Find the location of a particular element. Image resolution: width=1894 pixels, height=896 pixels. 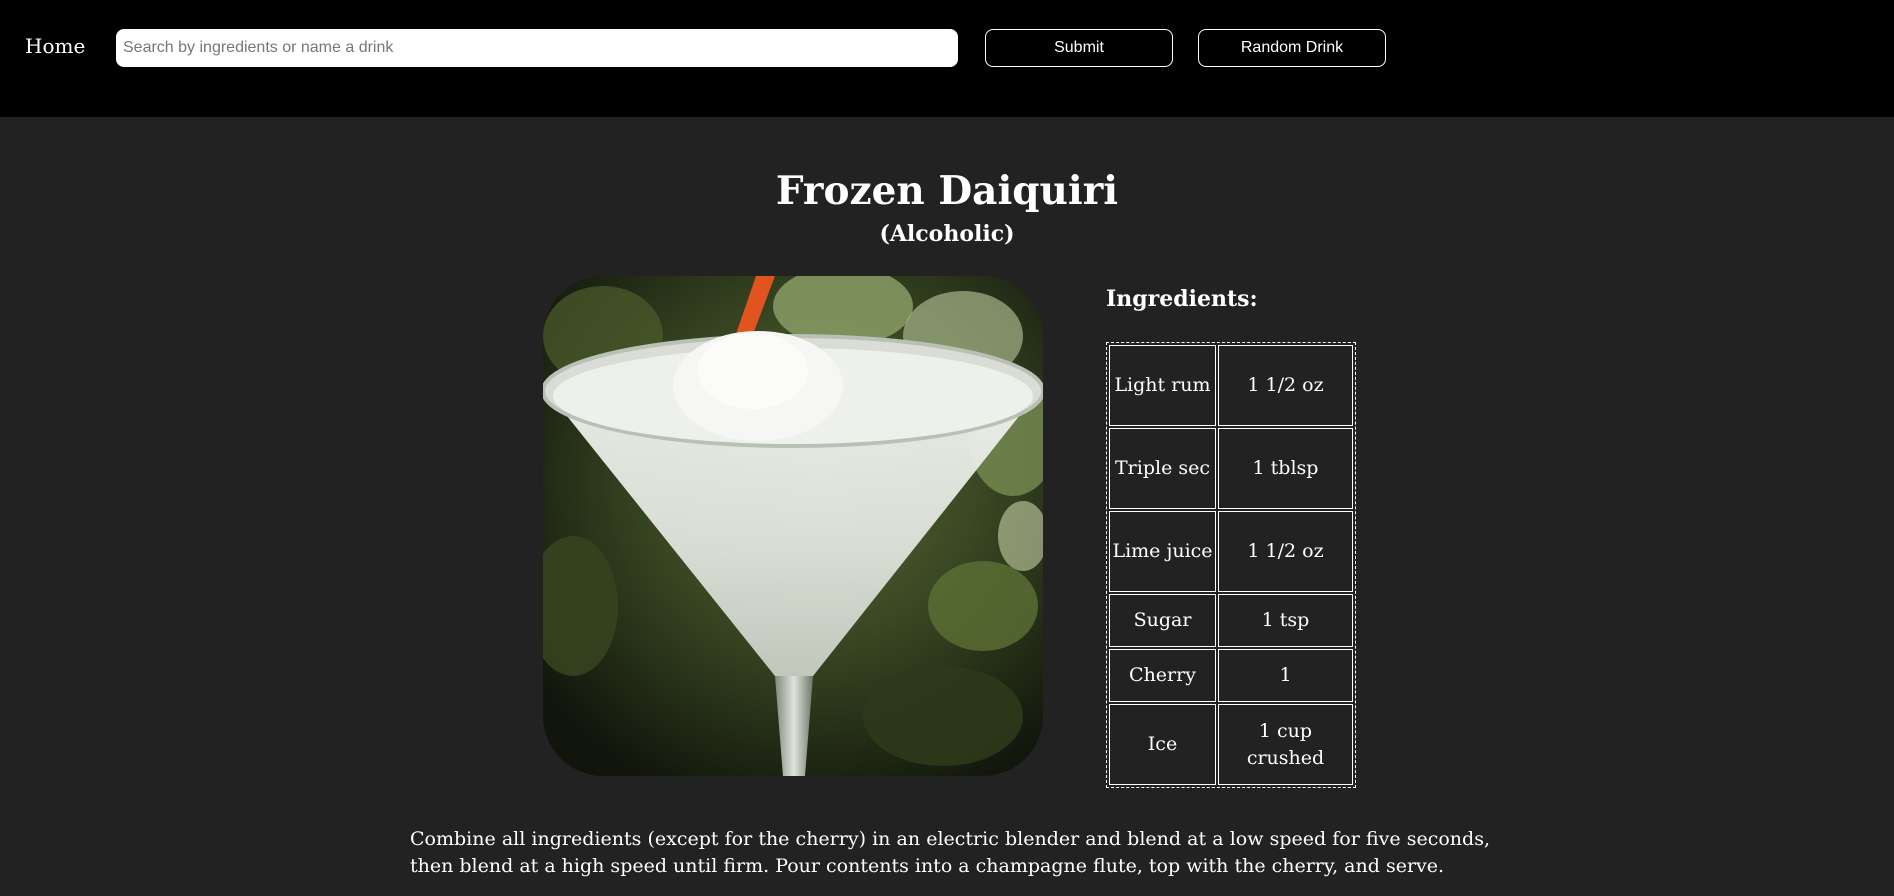

ingredient-name: Ice is located at coordinates (1162, 744).